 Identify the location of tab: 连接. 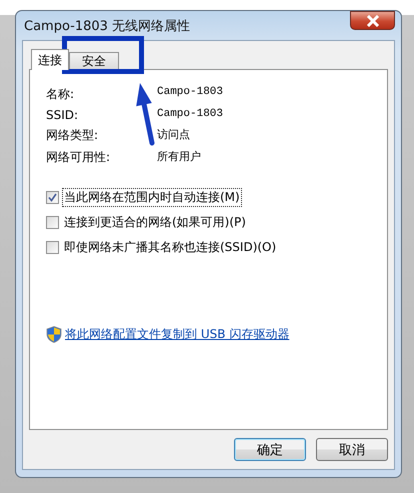
(50, 59).